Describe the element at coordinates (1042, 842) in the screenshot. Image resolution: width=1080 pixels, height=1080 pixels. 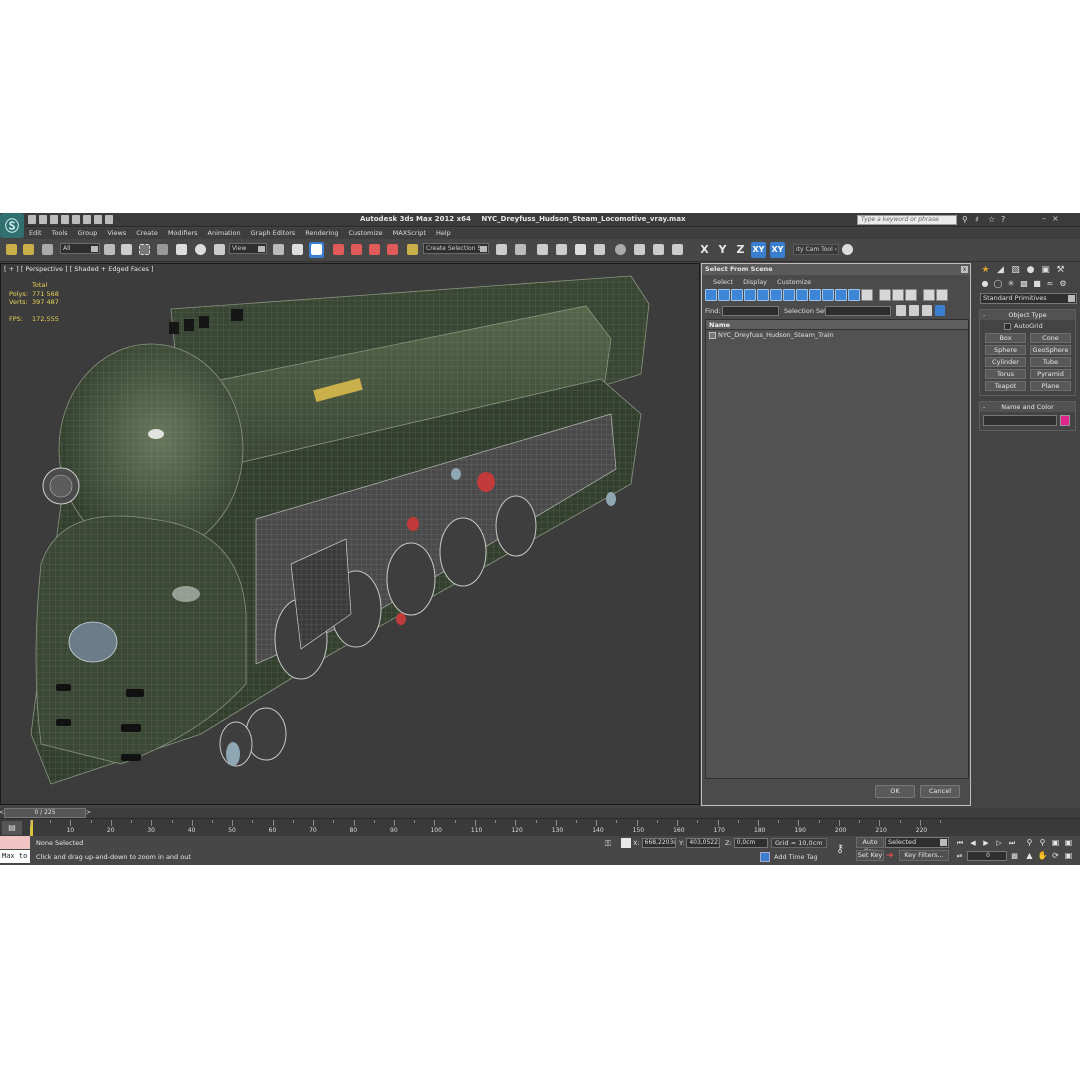
I see `zoom-all-icon: ⚲` at that location.